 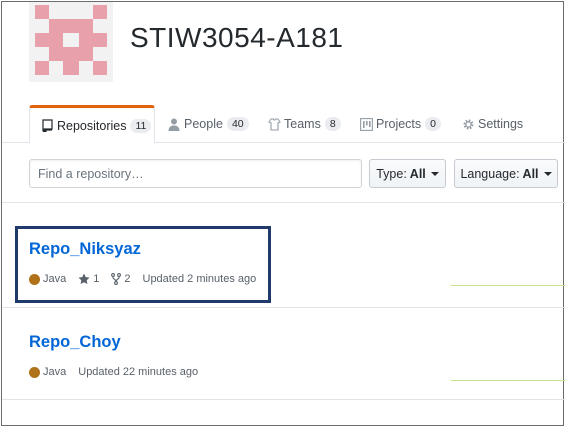 What do you see at coordinates (501, 124) in the screenshot?
I see `tab-label: Settings` at bounding box center [501, 124].